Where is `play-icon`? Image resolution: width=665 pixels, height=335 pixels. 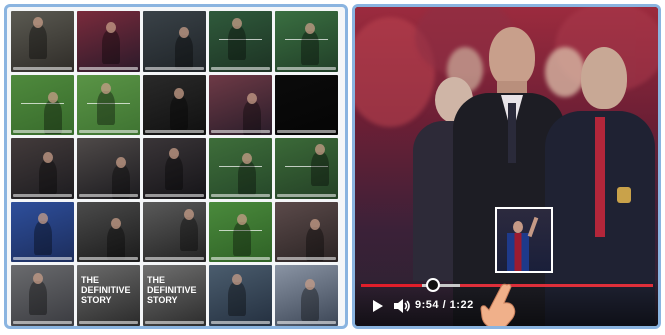
play-icon is located at coordinates (378, 306).